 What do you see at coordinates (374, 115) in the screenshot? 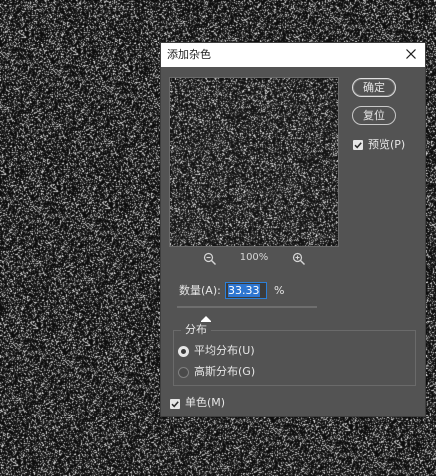
I see `reset-button: 复位` at bounding box center [374, 115].